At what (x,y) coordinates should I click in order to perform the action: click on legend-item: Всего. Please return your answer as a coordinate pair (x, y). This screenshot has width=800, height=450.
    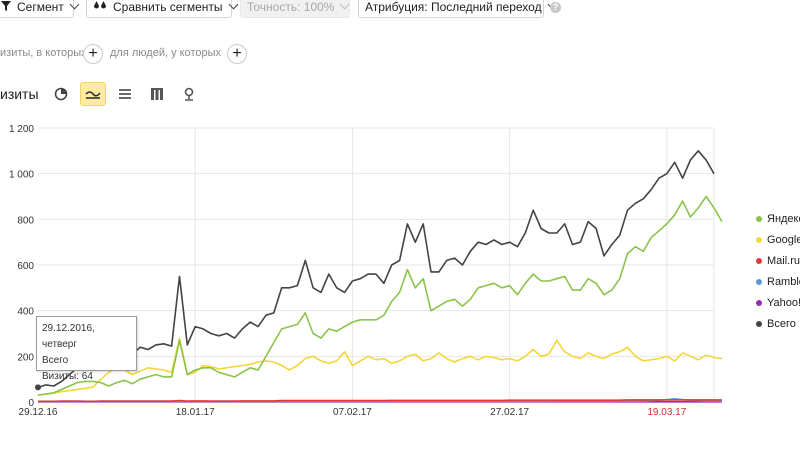
    Looking at the image, I should click on (776, 324).